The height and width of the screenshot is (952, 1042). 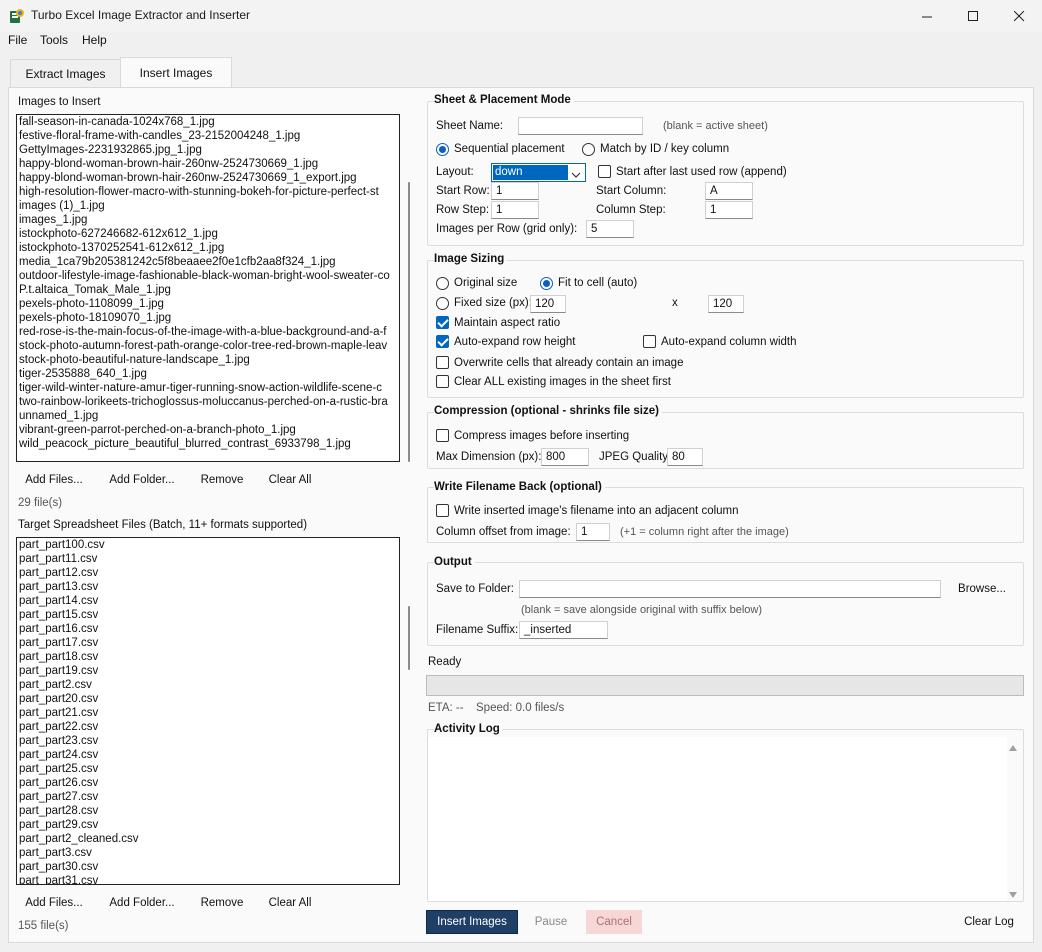 I want to click on list-item: part_part100.csv, so click(x=208, y=545).